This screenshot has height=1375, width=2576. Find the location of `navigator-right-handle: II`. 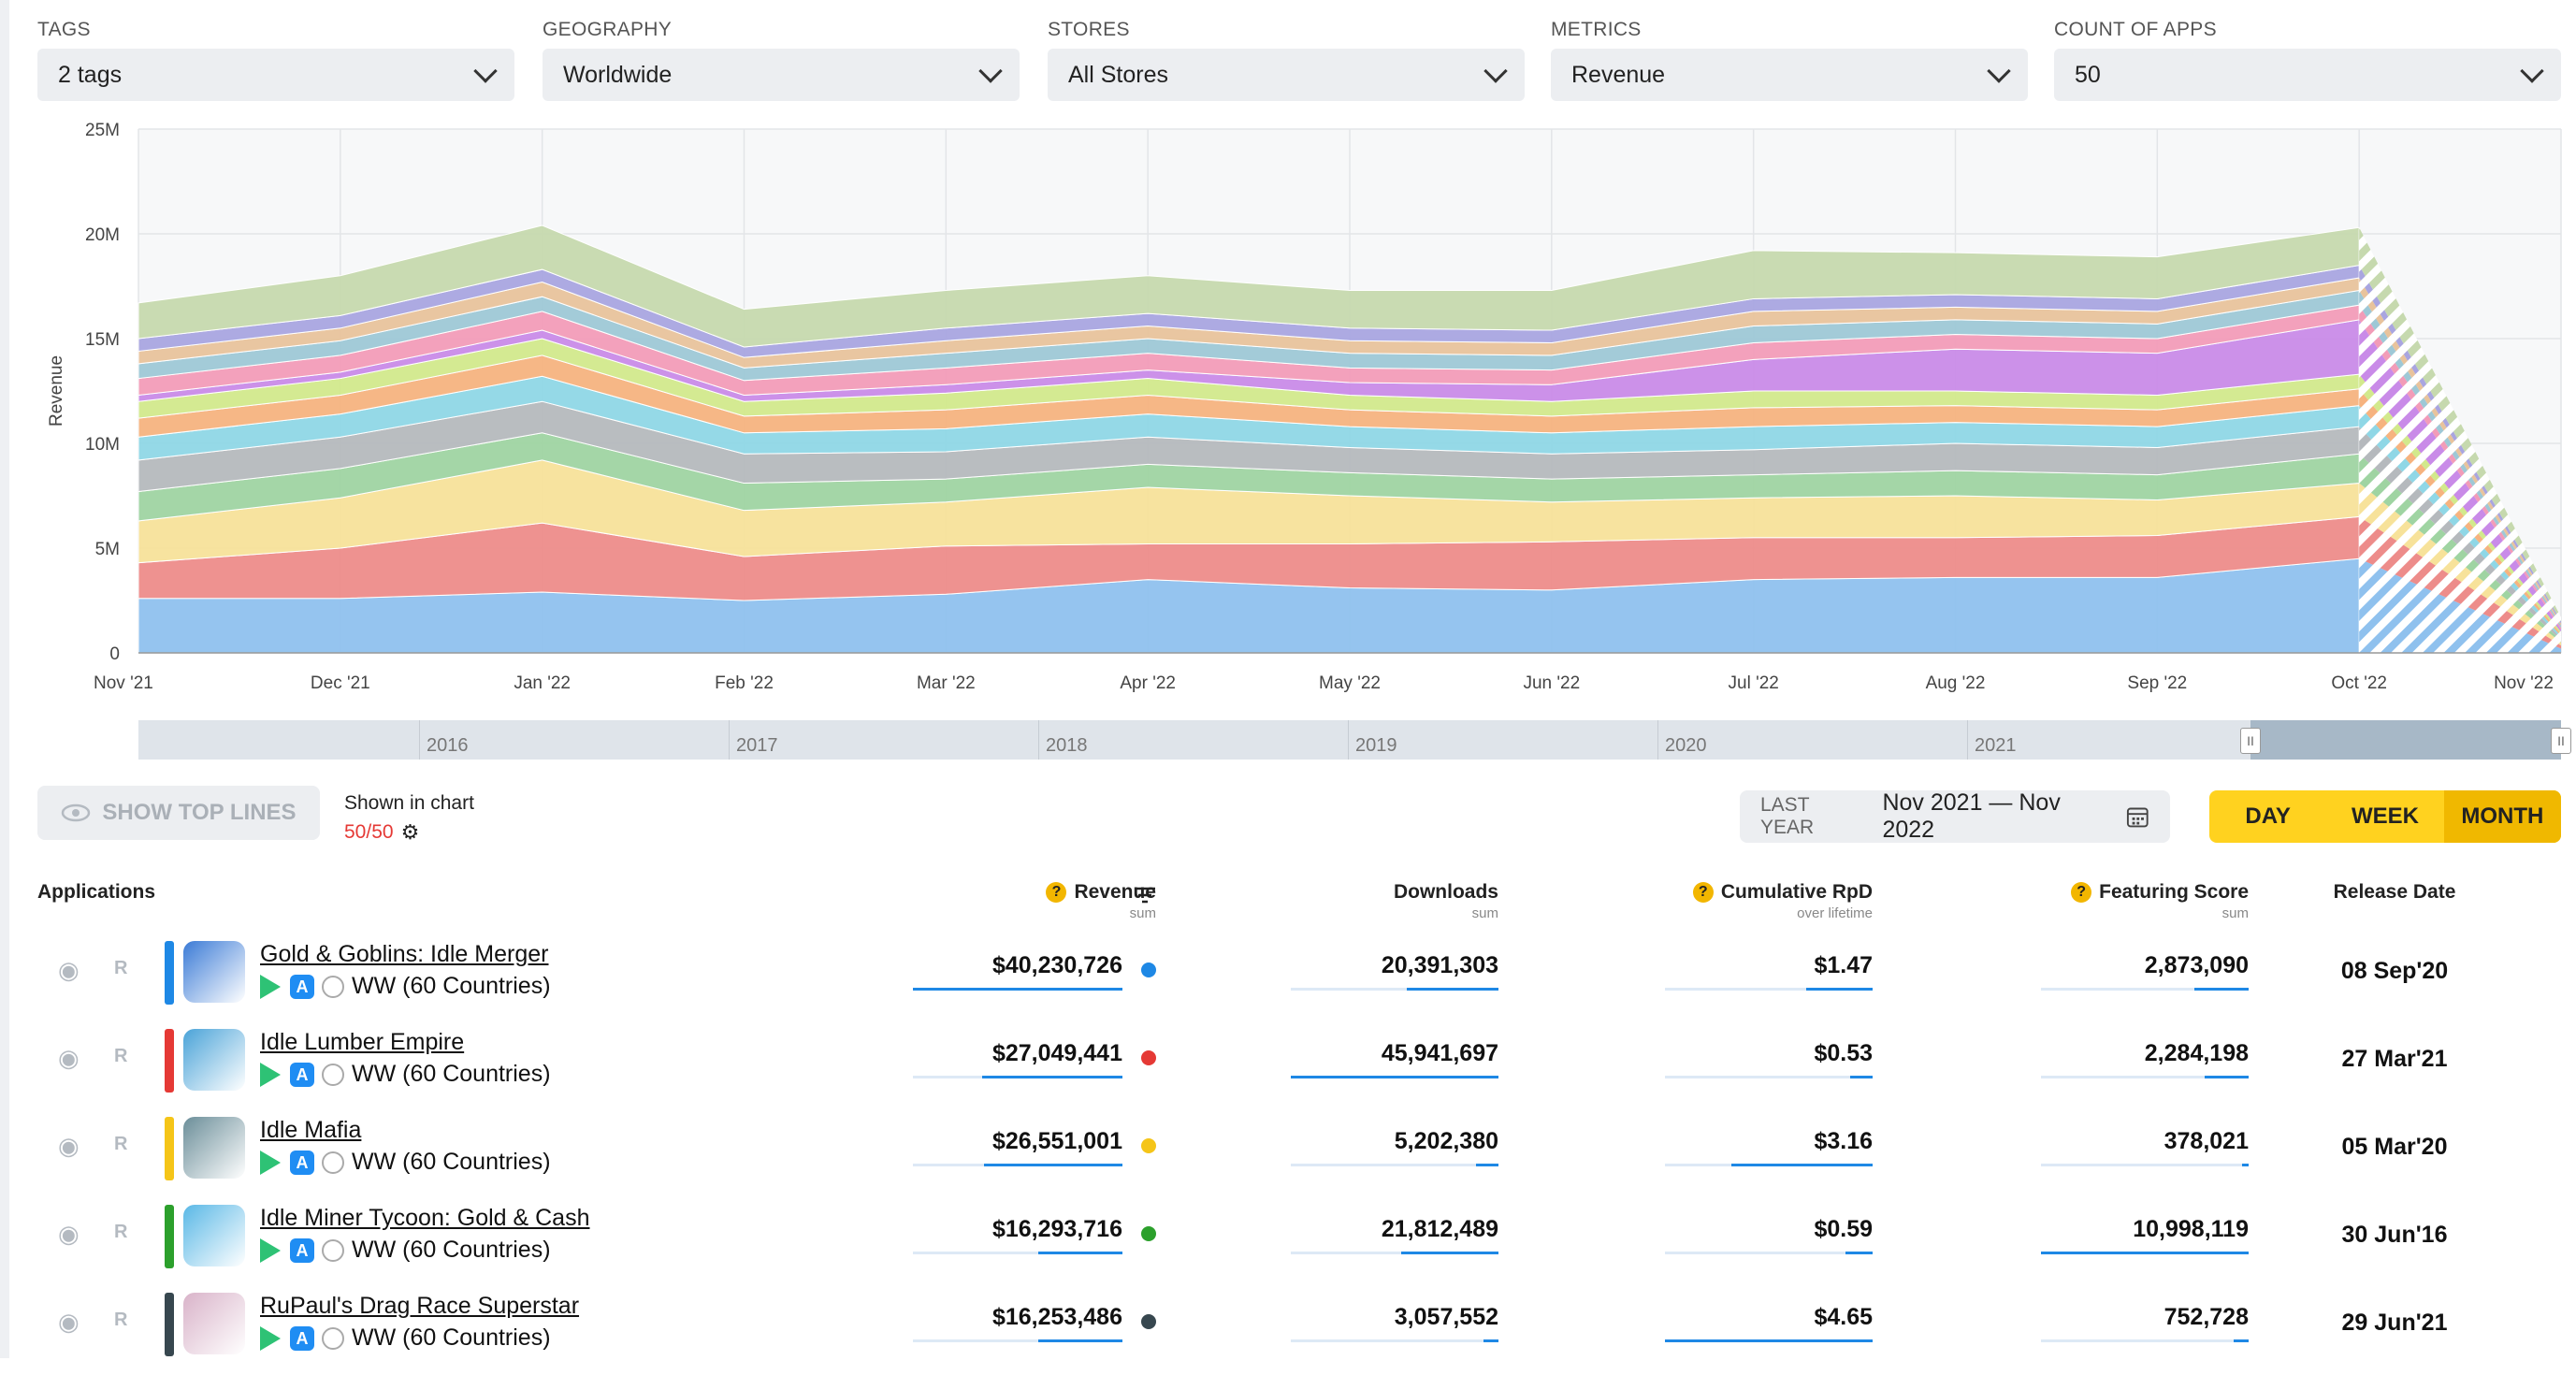

navigator-right-handle: II is located at coordinates (2561, 741).